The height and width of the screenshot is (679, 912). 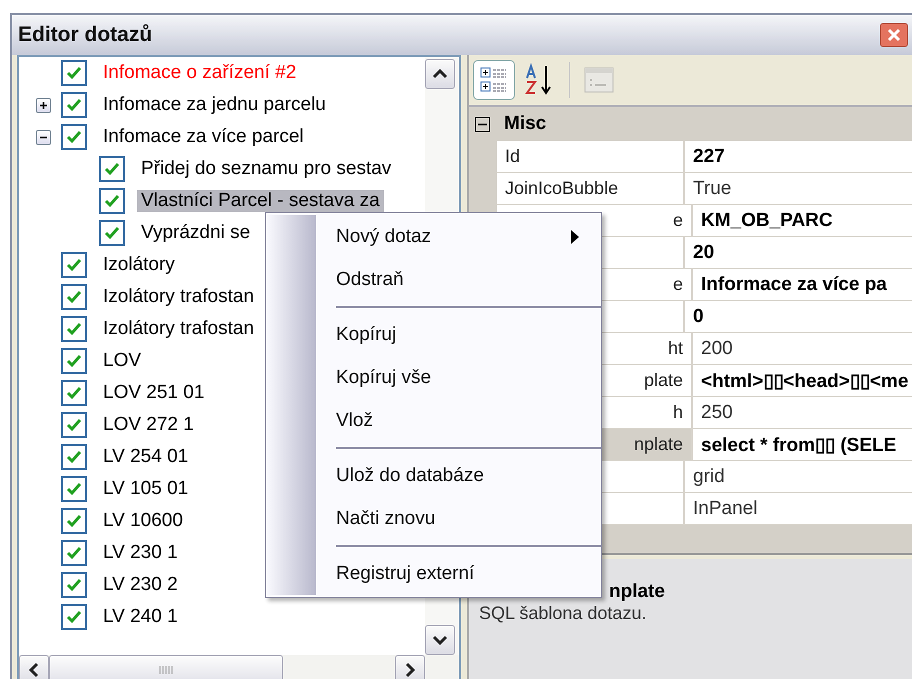 I want to click on tree-item: LV 254 01, so click(x=145, y=457).